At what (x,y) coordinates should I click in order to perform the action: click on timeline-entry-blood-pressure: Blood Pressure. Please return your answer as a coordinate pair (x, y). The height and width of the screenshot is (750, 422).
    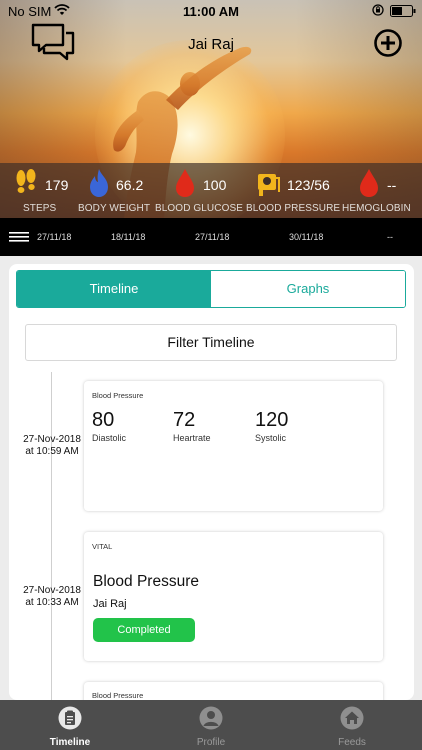
    Looking at the image, I should click on (233, 691).